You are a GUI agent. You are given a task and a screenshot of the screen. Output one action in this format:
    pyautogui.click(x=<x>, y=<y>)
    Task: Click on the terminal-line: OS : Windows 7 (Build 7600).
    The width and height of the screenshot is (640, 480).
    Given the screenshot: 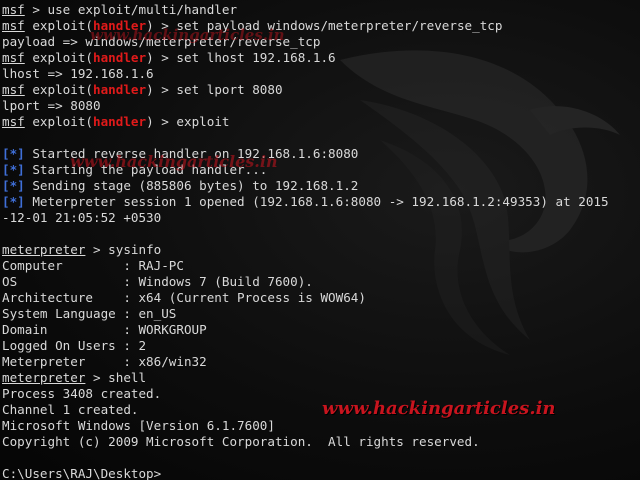 What is the action you would take?
    pyautogui.click(x=305, y=282)
    